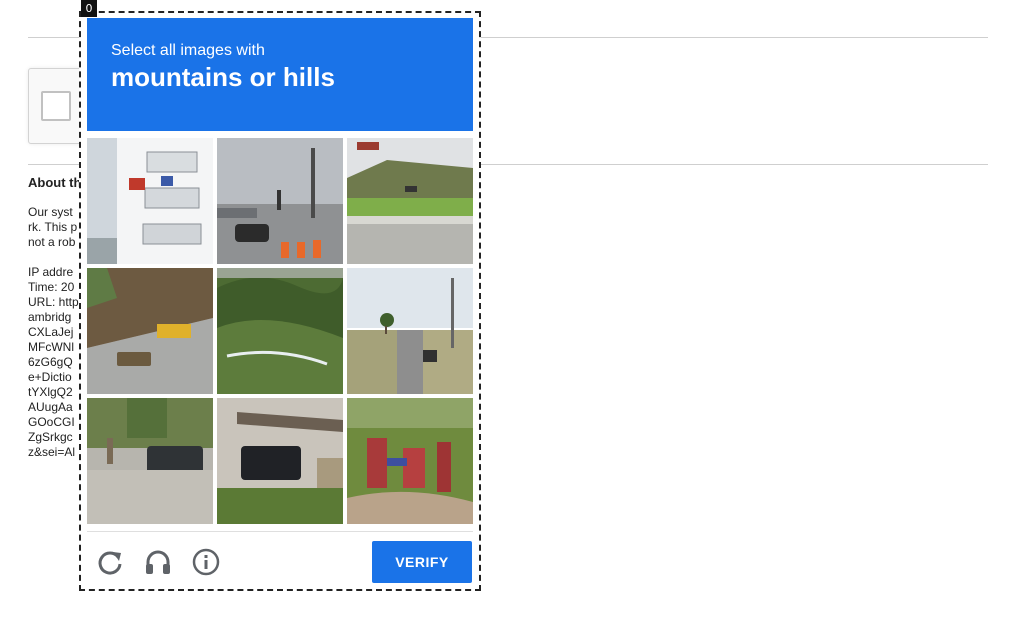 This screenshot has width=1024, height=629. Describe the element at coordinates (422, 562) in the screenshot. I see `verify-button: VERIFY` at that location.